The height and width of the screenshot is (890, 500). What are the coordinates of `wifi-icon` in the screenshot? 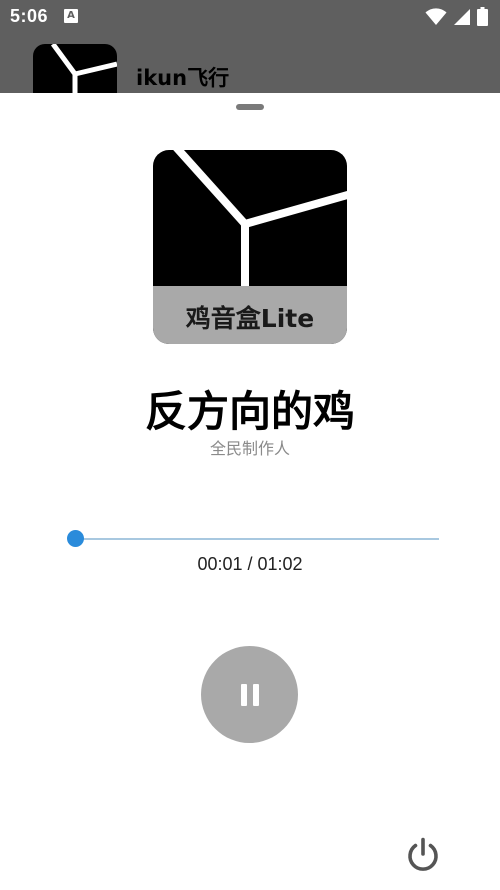 It's located at (436, 16).